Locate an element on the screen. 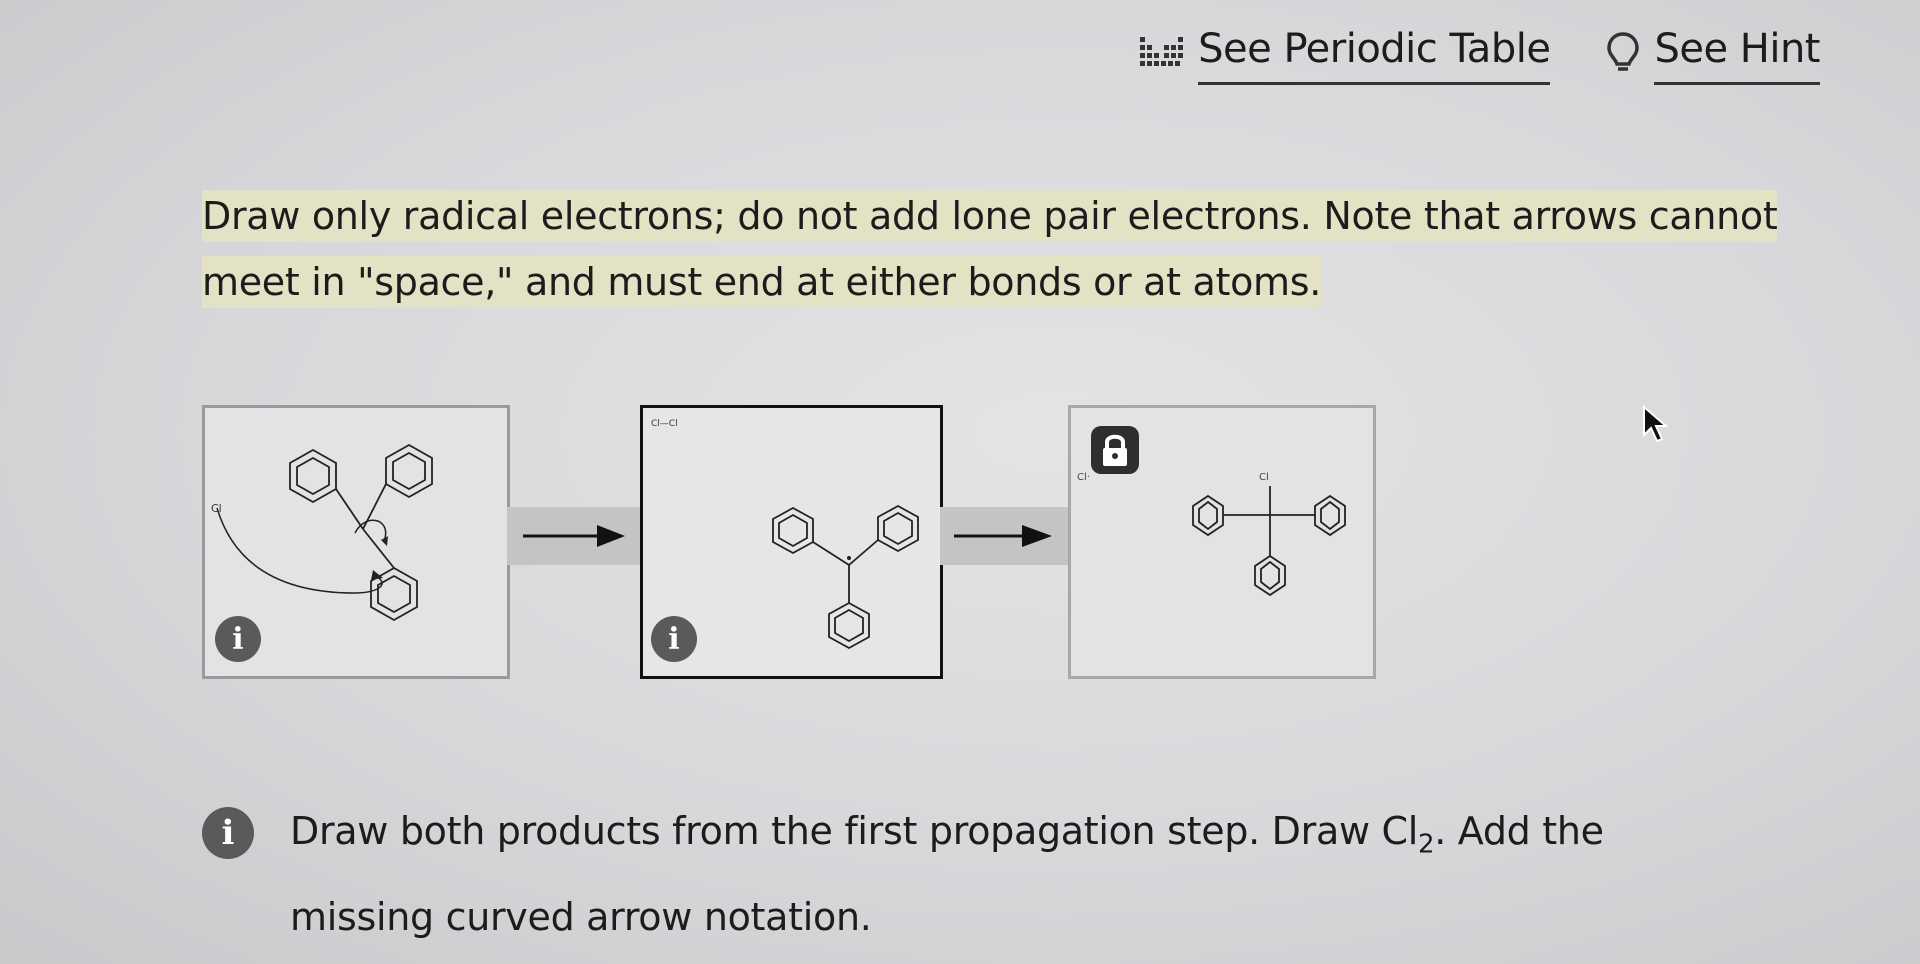 The width and height of the screenshot is (1920, 964). reactant-drawing-panel: Cl i is located at coordinates (356, 542).